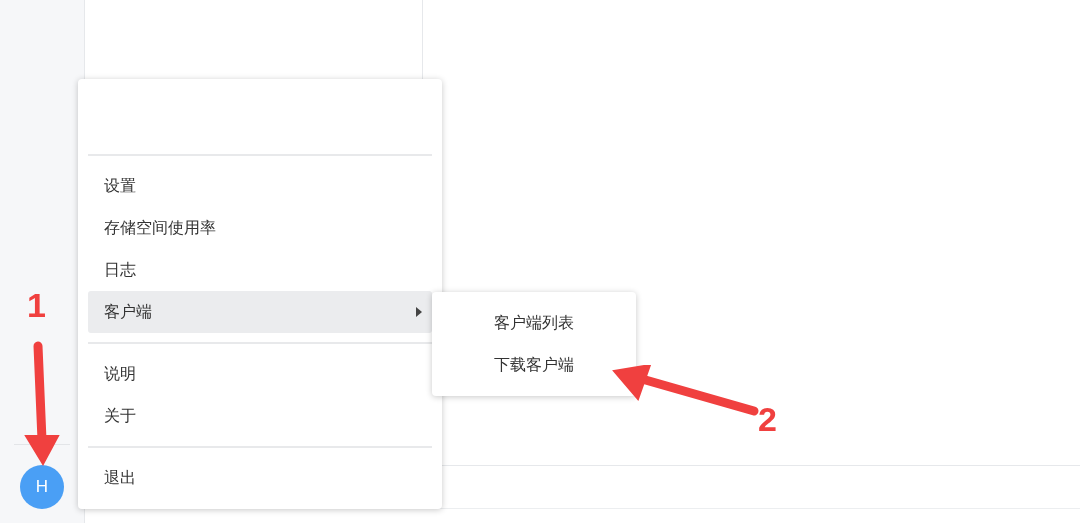 Image resolution: width=1080 pixels, height=523 pixels. I want to click on menu-item: 关于, so click(260, 416).